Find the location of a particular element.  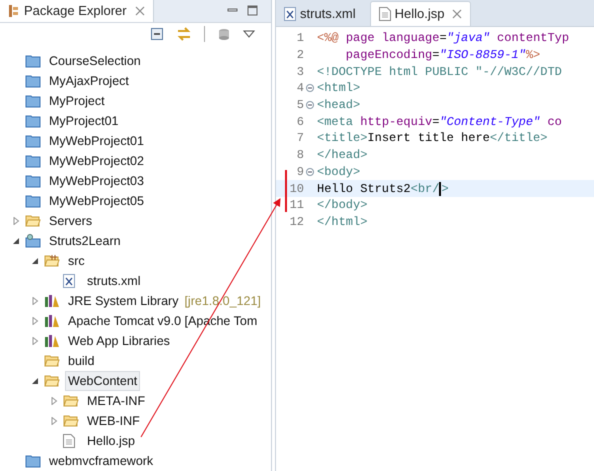

tree-item-label: src is located at coordinates (76, 261).